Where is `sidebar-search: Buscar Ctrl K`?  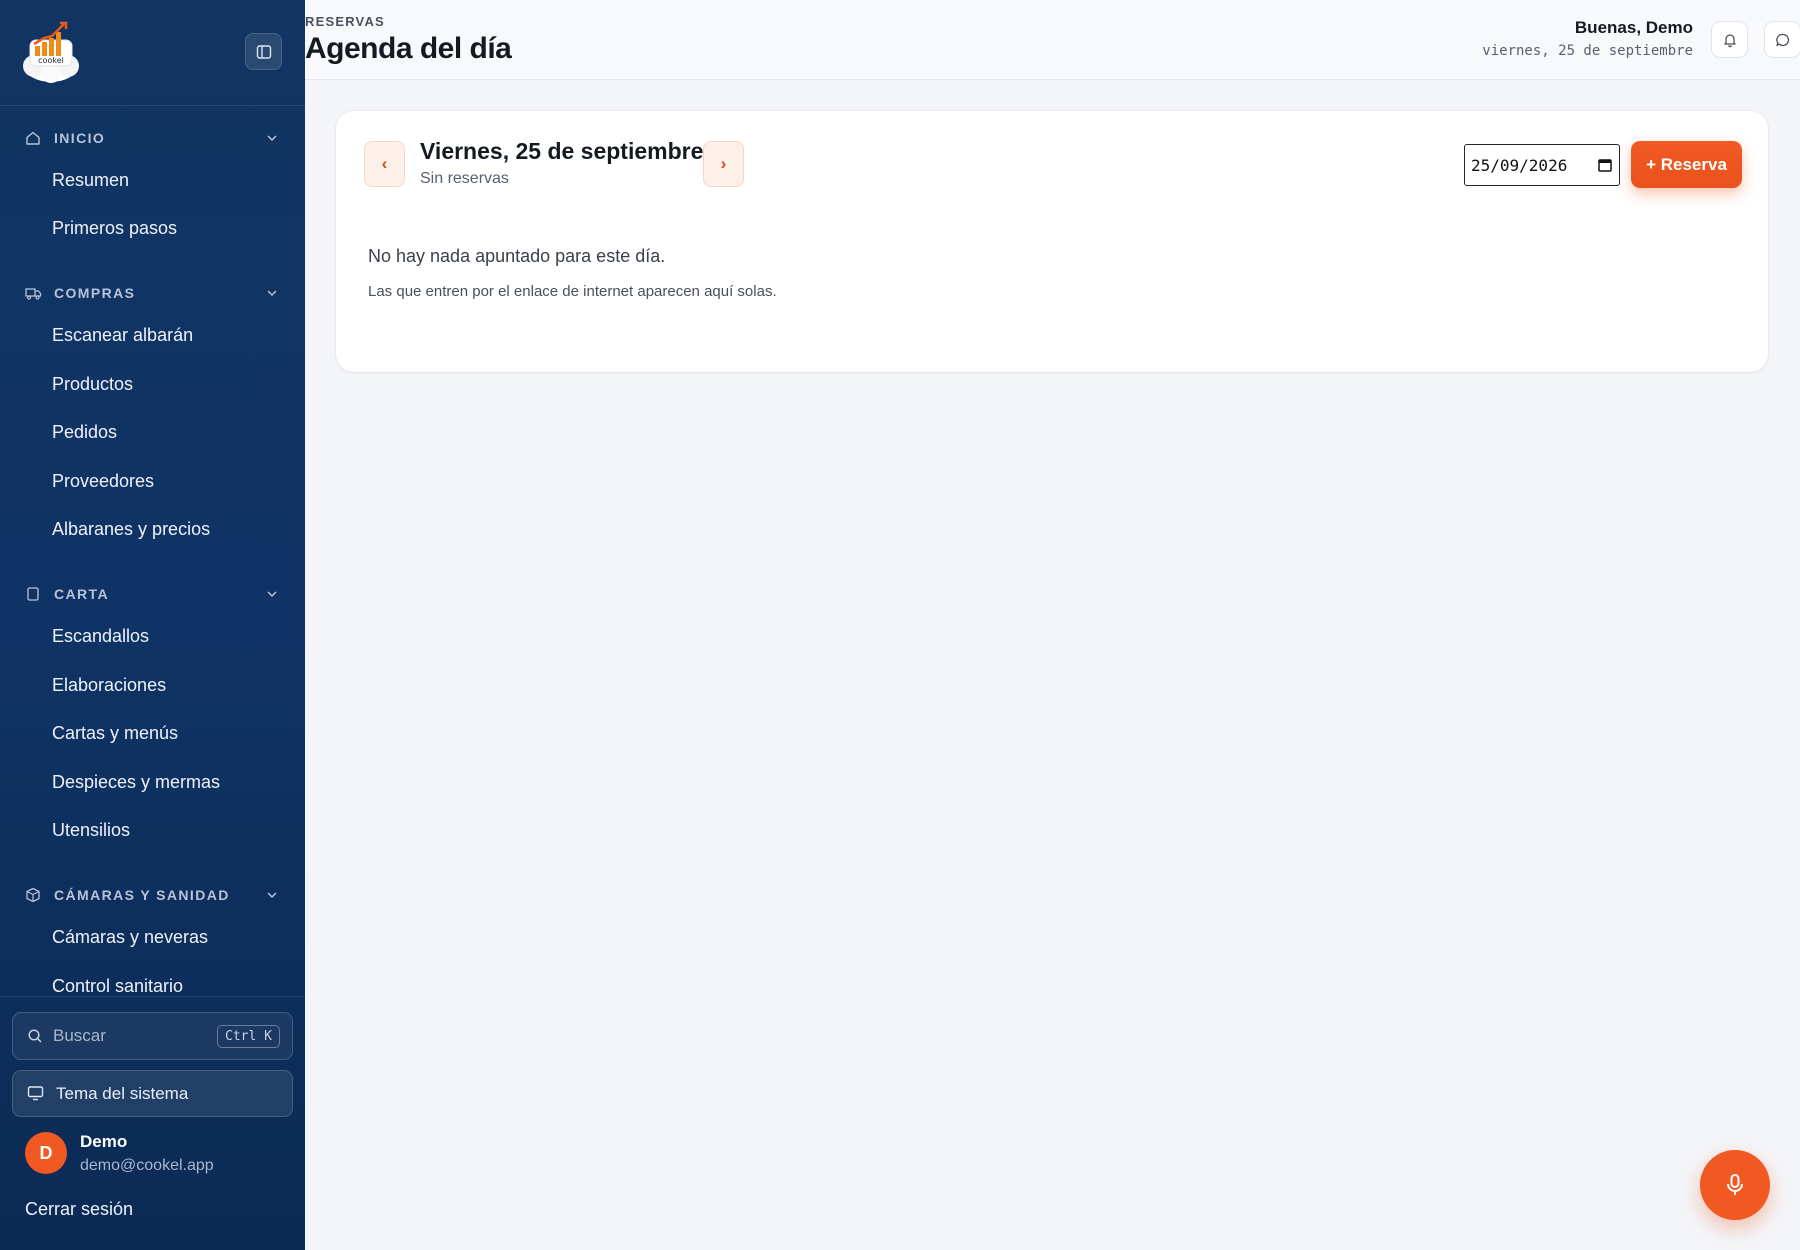 sidebar-search: Buscar Ctrl K is located at coordinates (152, 1036).